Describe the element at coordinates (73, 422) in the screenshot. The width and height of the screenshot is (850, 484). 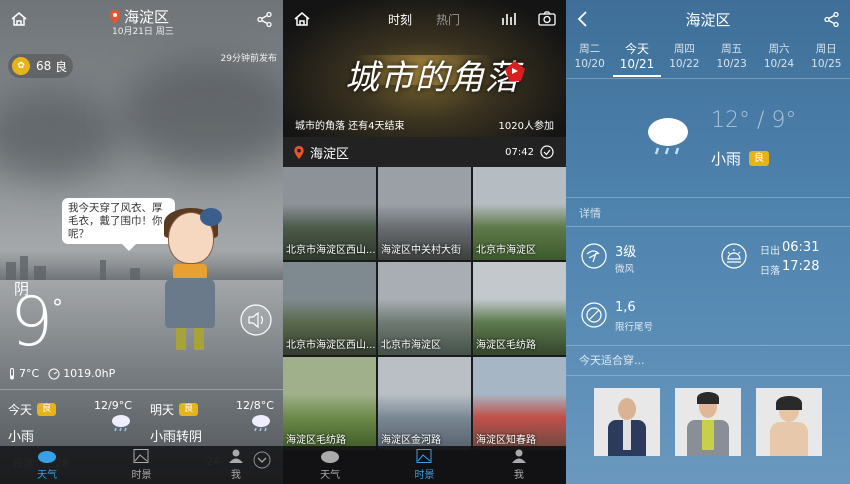
I see `forecast-today: 今天 良 12/9°C 小雨` at that location.